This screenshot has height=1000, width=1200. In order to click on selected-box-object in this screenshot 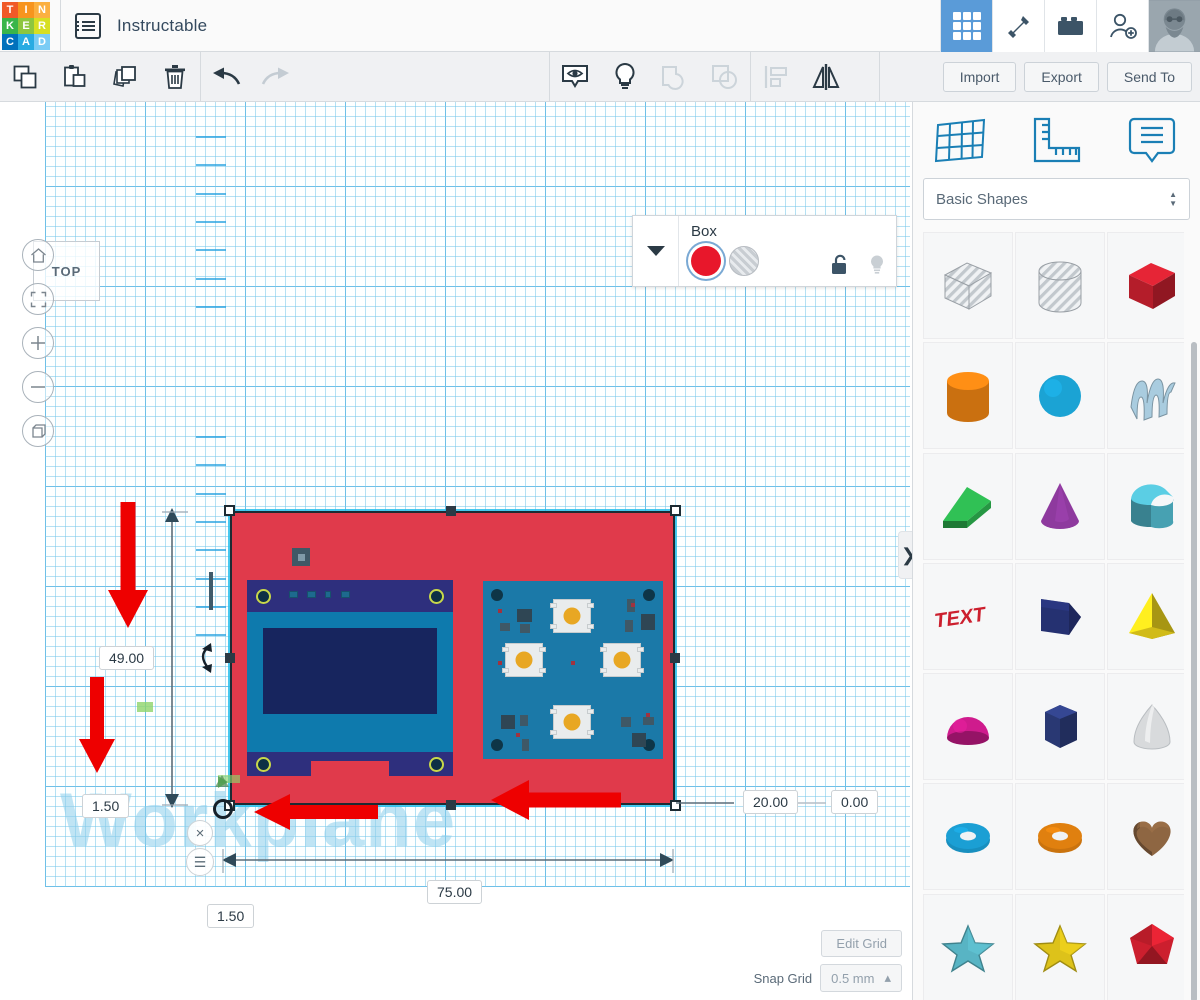, I will do `click(452, 658)`.